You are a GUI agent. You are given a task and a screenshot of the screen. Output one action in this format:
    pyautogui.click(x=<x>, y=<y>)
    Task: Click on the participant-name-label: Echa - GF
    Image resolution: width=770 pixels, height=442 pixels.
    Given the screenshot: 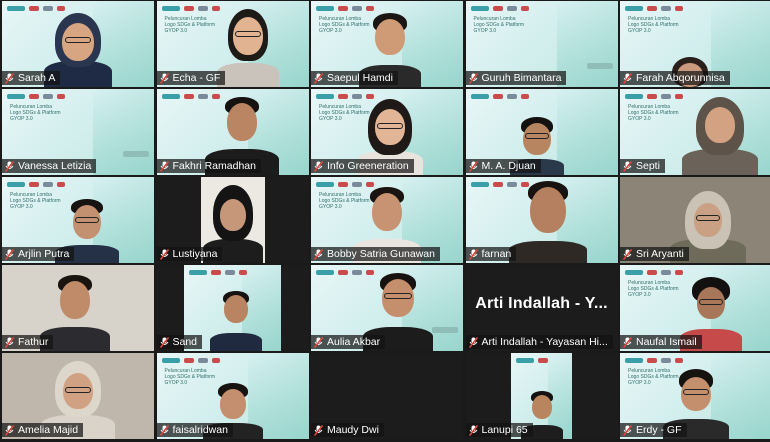 What is the action you would take?
    pyautogui.click(x=191, y=78)
    